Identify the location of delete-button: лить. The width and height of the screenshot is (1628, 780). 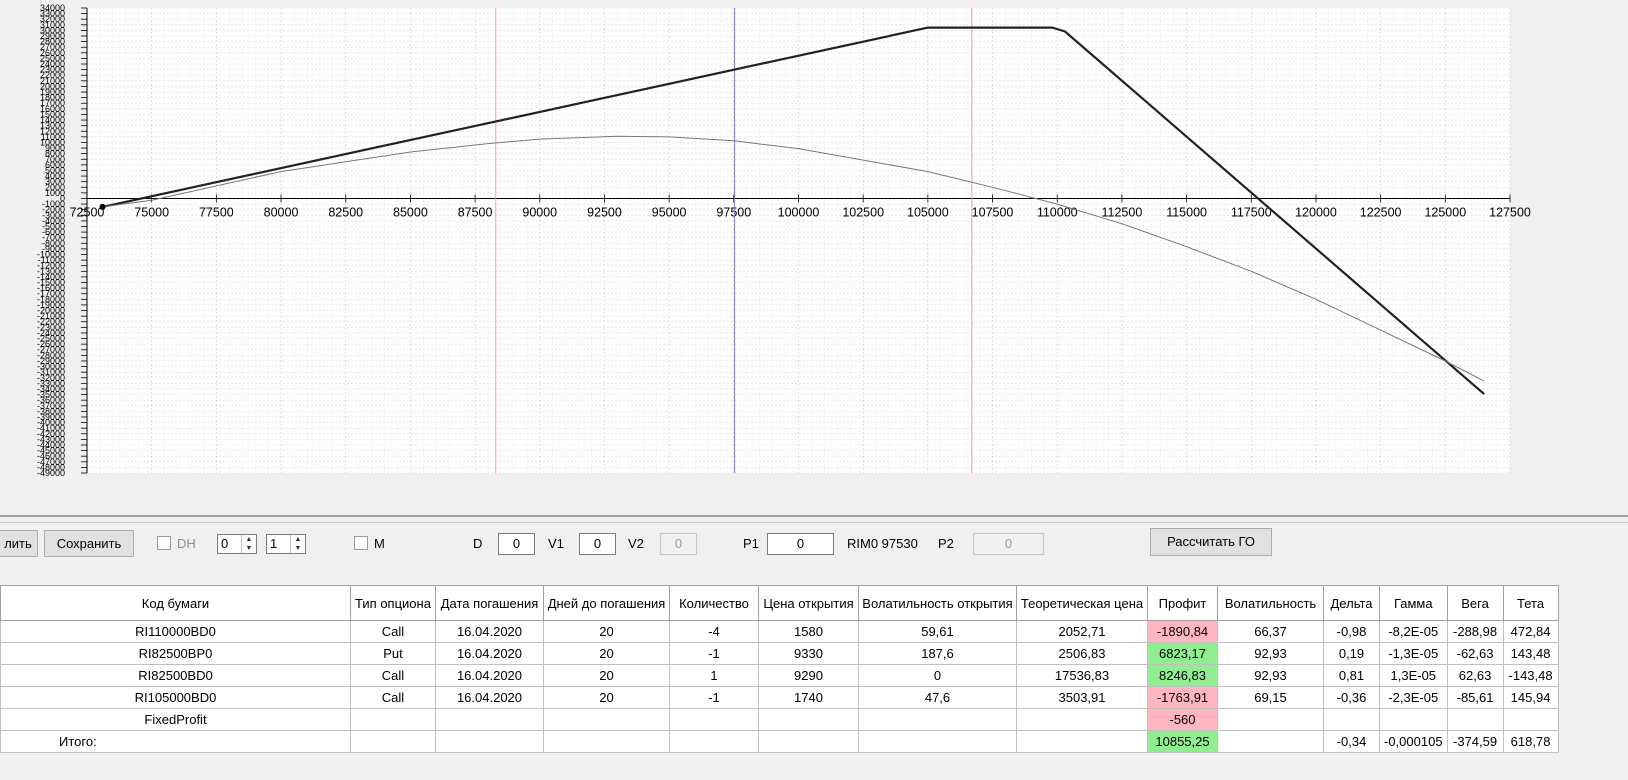
(19, 543).